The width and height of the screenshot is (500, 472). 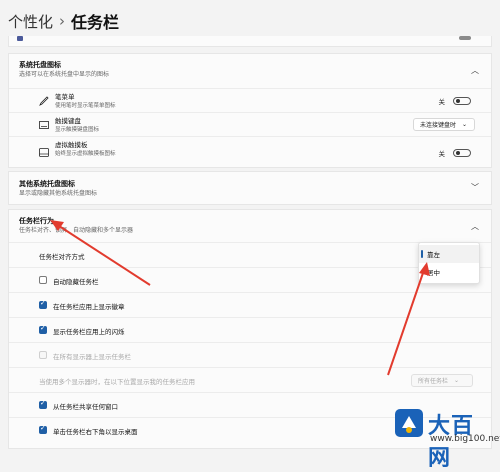 What do you see at coordinates (250, 188) in the screenshot?
I see `other-tray-icons-panel: 其他系统托盘图标 显示或隐藏其他系统托盘图标 ﹀` at bounding box center [250, 188].